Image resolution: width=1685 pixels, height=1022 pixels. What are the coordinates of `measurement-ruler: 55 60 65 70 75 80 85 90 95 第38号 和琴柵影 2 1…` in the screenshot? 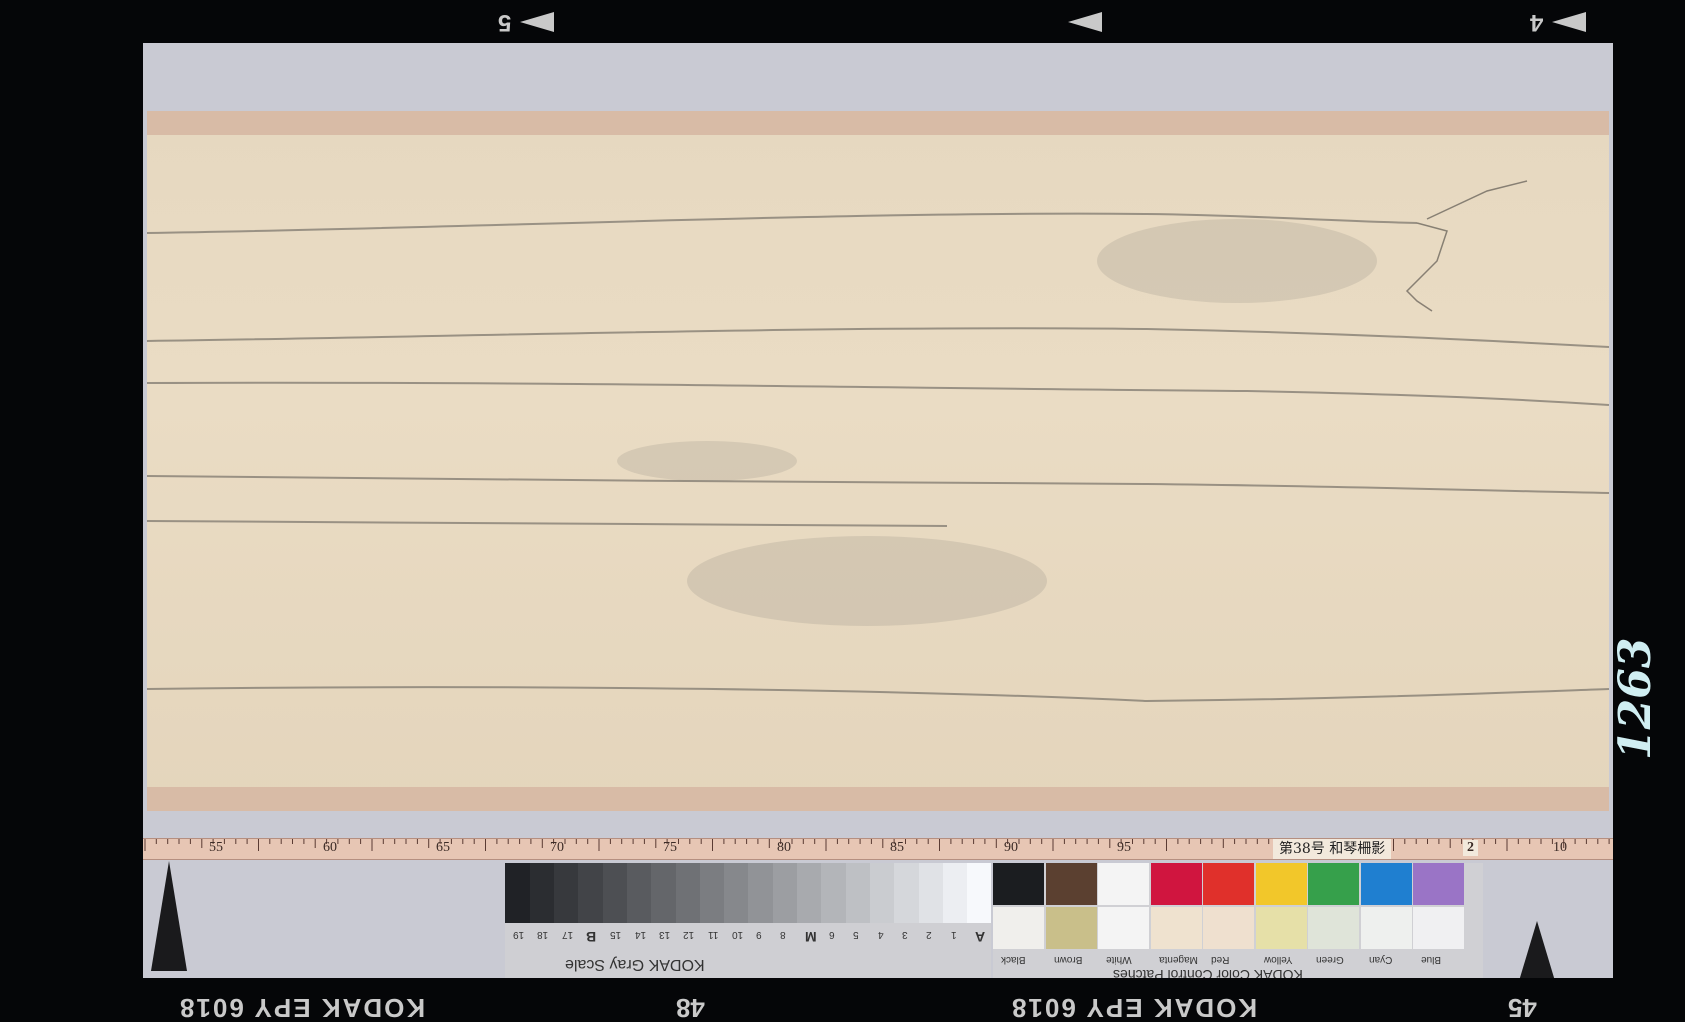 It's located at (878, 849).